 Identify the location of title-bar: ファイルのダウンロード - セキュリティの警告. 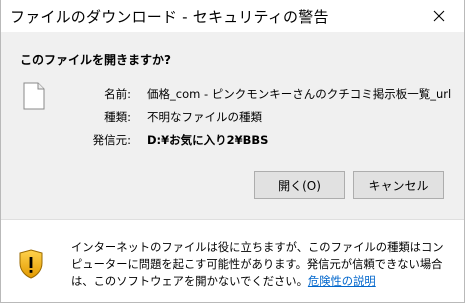
(232, 16).